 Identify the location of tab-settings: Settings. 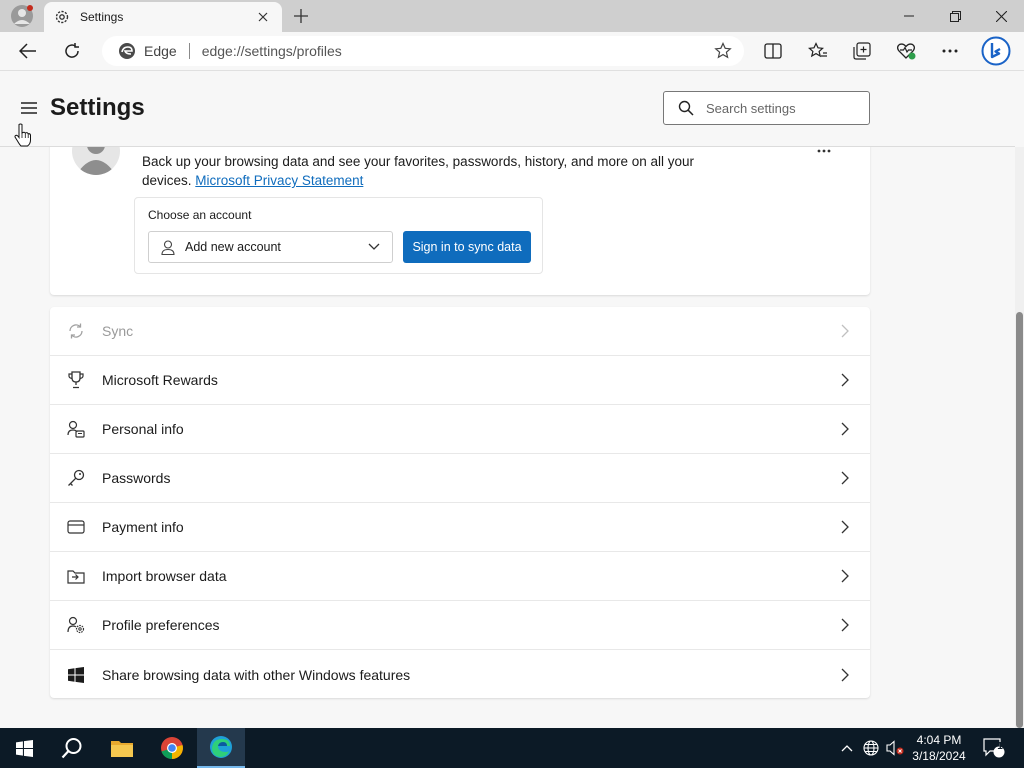
(163, 17).